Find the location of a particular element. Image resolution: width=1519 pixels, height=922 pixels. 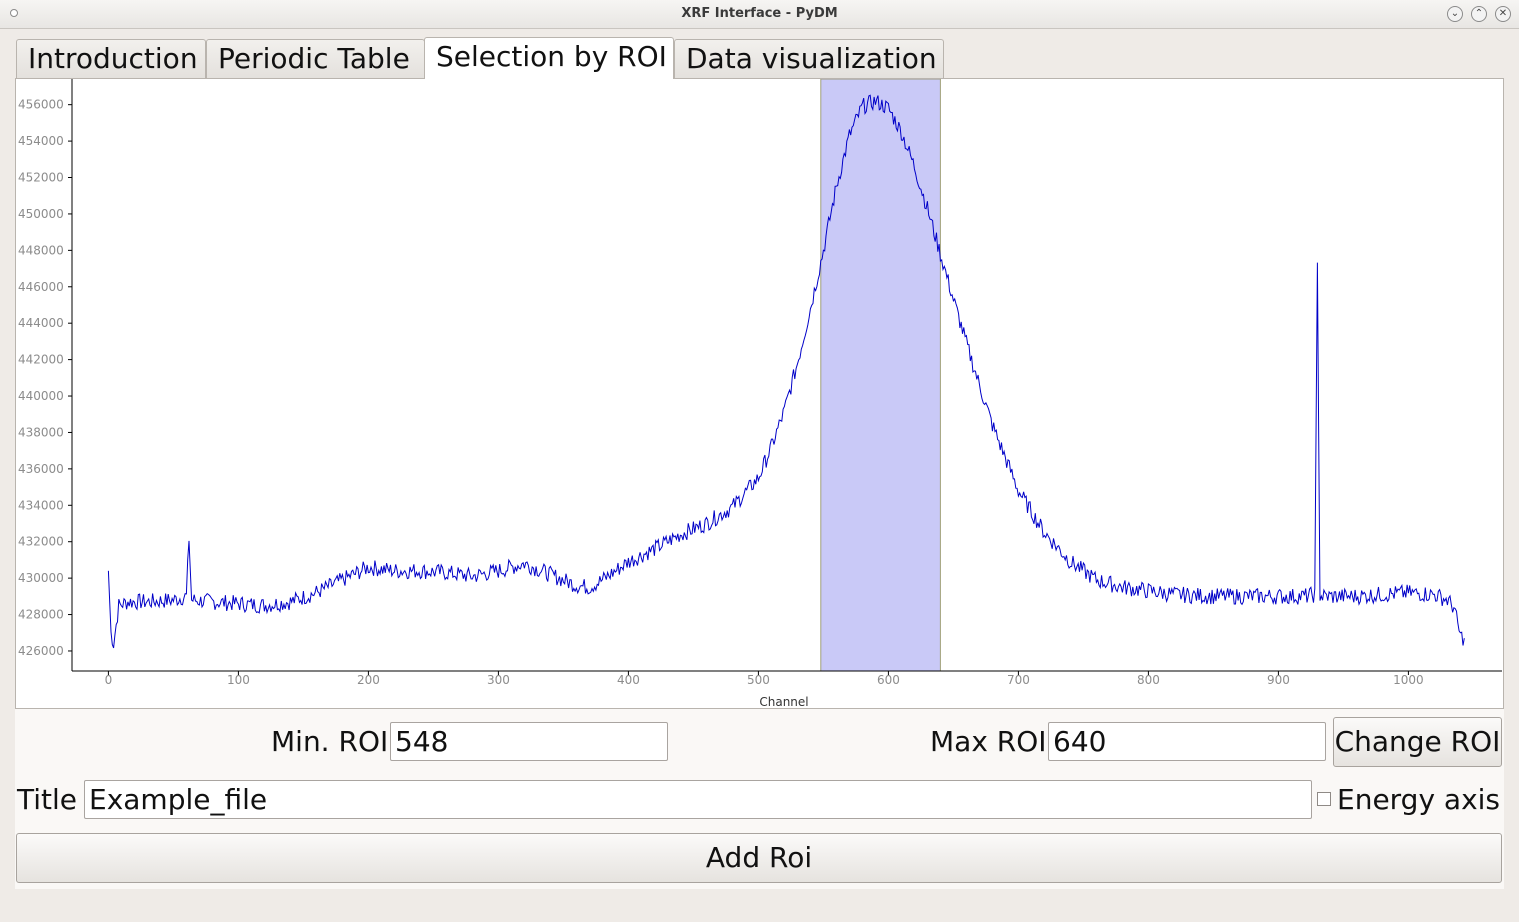

y-tick-label: 442000 is located at coordinates (41, 360).